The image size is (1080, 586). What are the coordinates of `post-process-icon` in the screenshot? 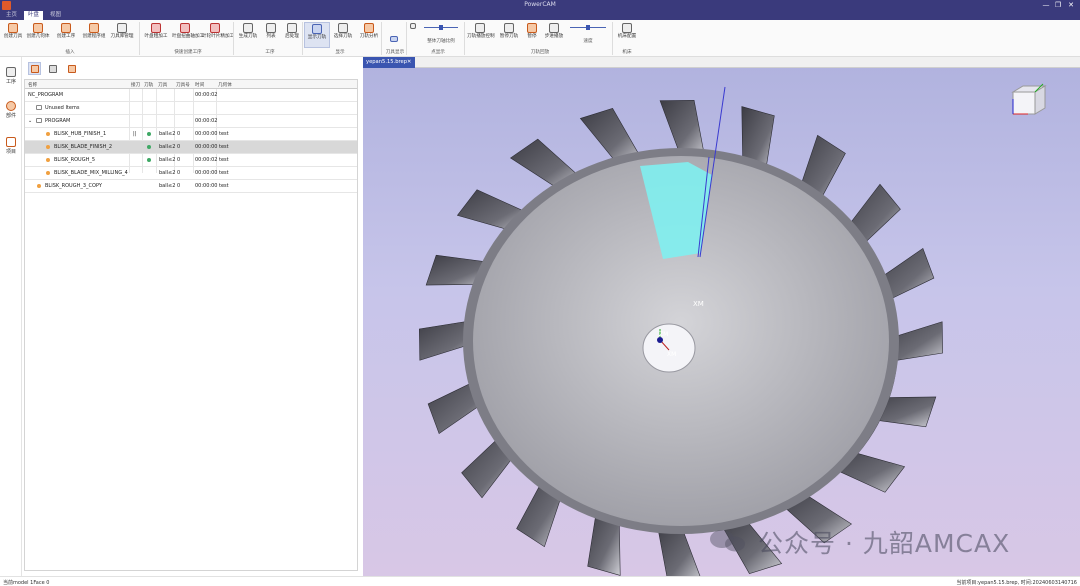 It's located at (292, 28).